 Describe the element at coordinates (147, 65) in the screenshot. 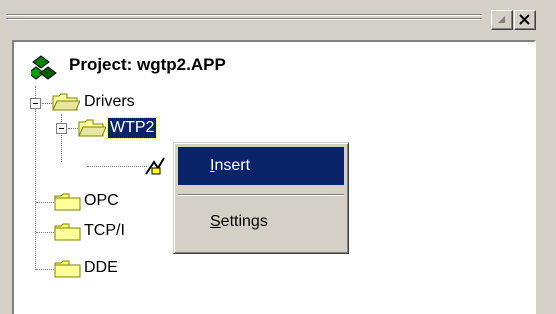

I see `project-label: Project: wgtp2.APP` at that location.